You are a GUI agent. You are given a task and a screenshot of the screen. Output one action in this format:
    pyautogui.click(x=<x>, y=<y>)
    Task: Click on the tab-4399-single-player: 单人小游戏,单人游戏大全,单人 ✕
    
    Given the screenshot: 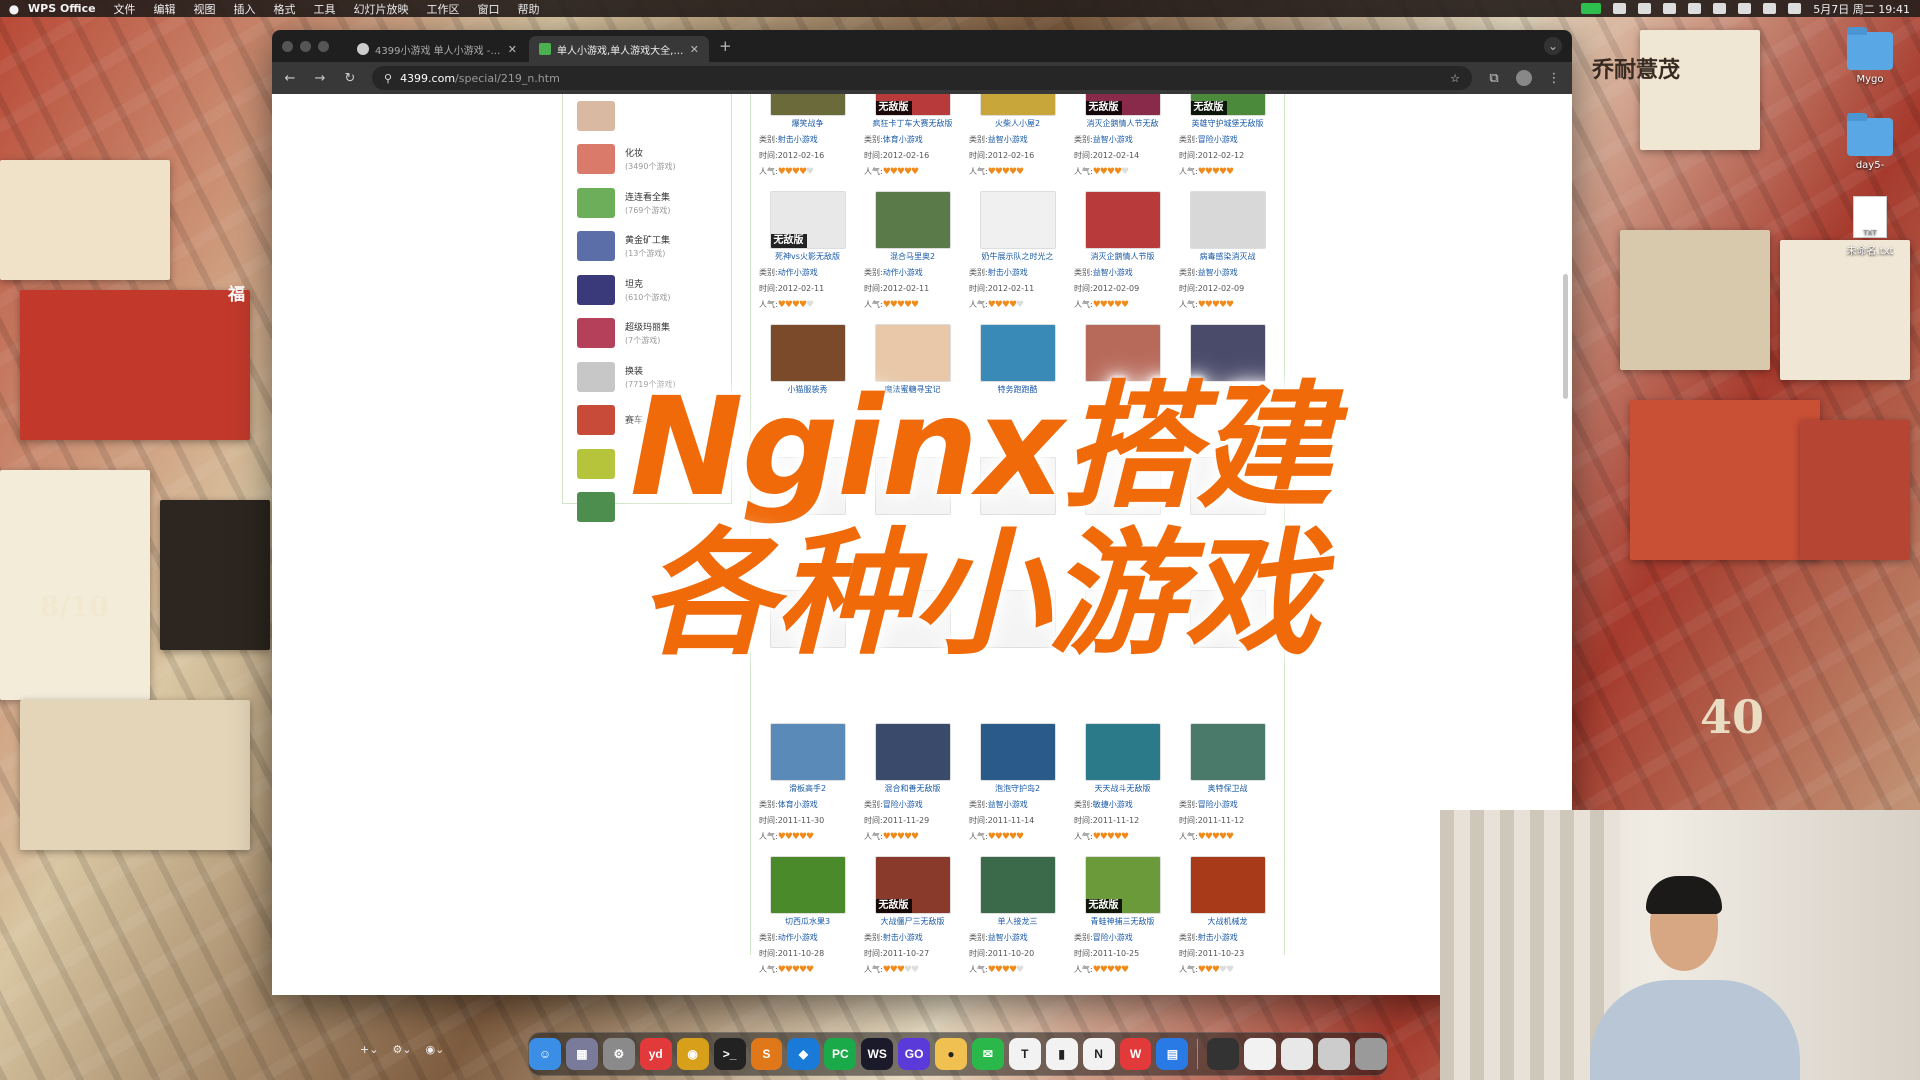 What is the action you would take?
    pyautogui.click(x=619, y=49)
    